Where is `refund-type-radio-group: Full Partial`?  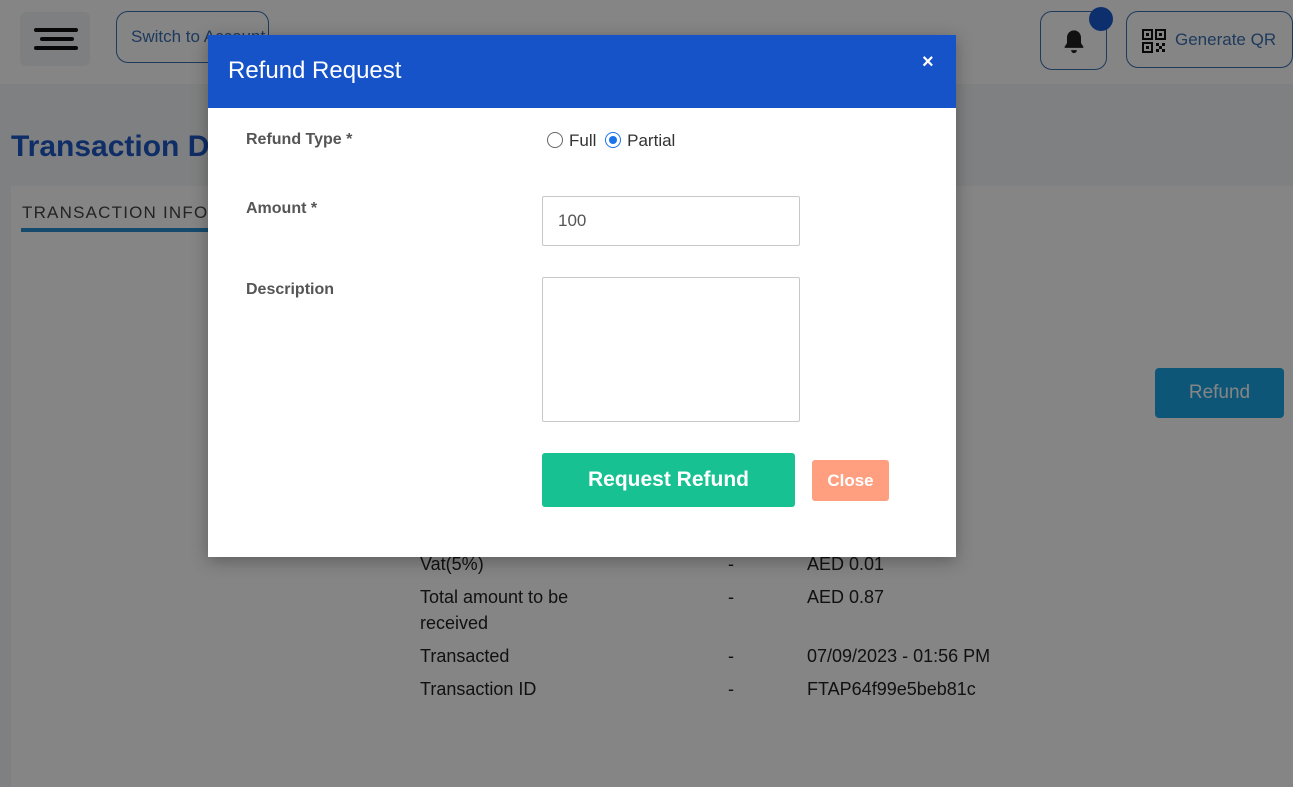 refund-type-radio-group: Full Partial is located at coordinates (613, 141).